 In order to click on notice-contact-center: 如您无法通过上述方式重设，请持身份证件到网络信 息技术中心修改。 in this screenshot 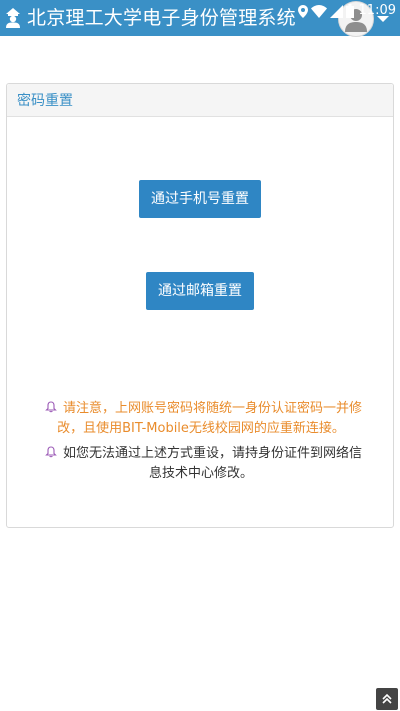, I will do `click(203, 464)`.